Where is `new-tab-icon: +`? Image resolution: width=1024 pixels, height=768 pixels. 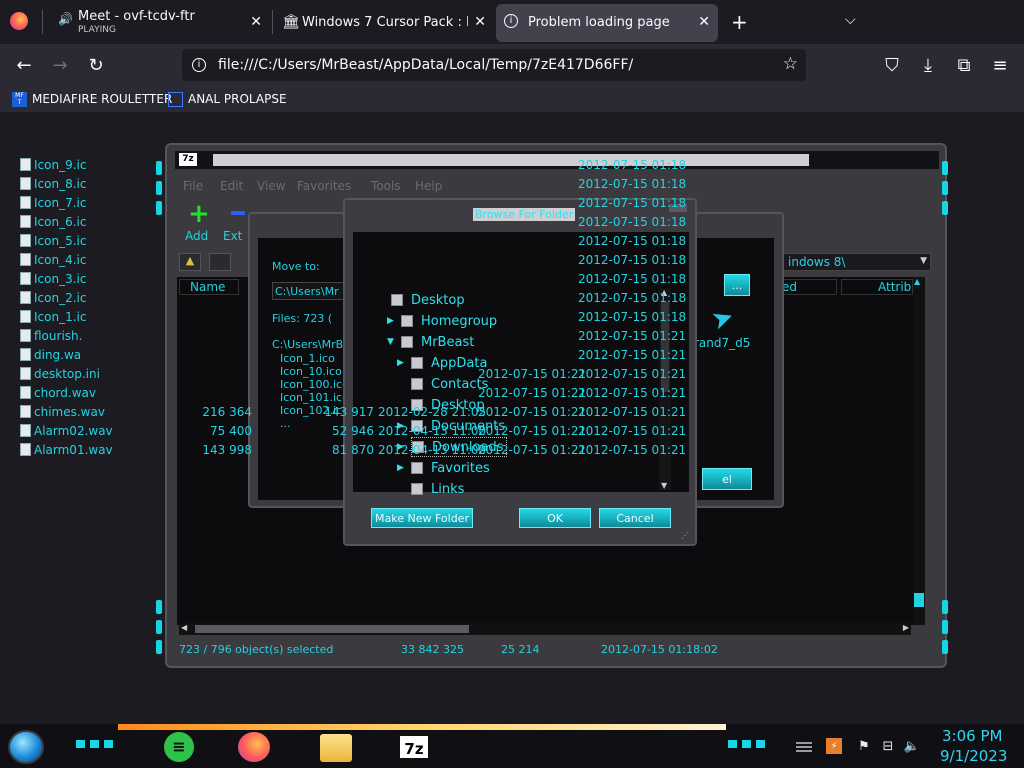 new-tab-icon: + is located at coordinates (739, 22).